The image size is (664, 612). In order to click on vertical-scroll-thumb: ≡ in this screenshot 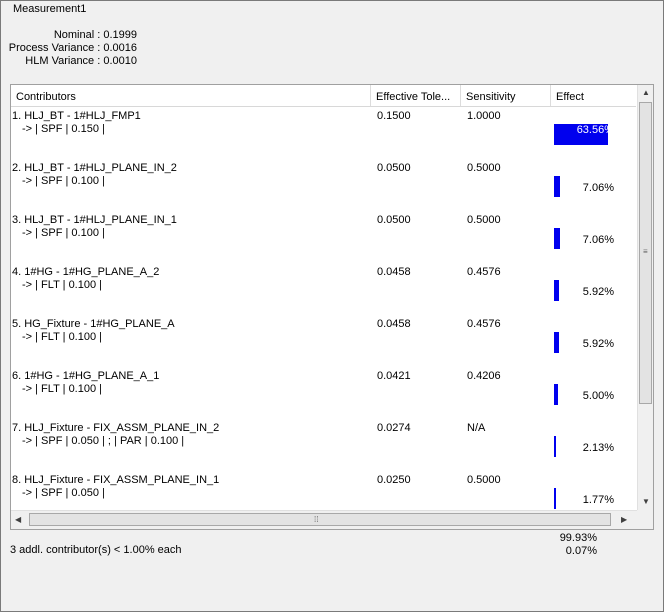, I will do `click(645, 253)`.